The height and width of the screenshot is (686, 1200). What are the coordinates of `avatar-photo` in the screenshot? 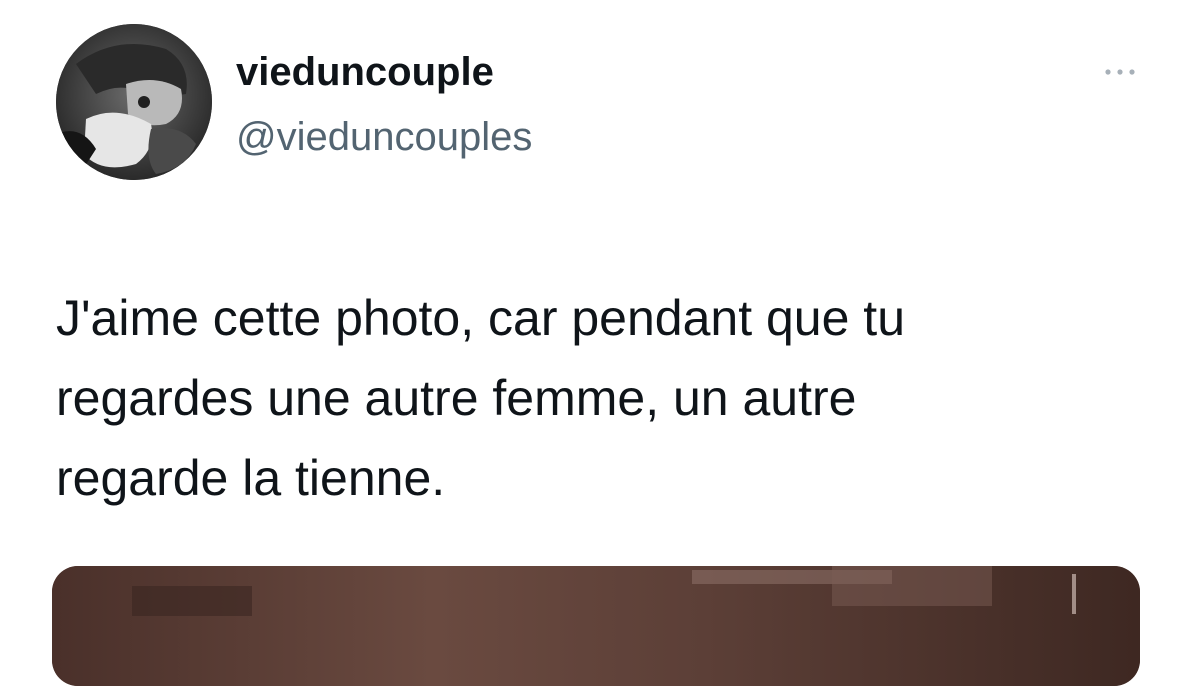 It's located at (134, 102).